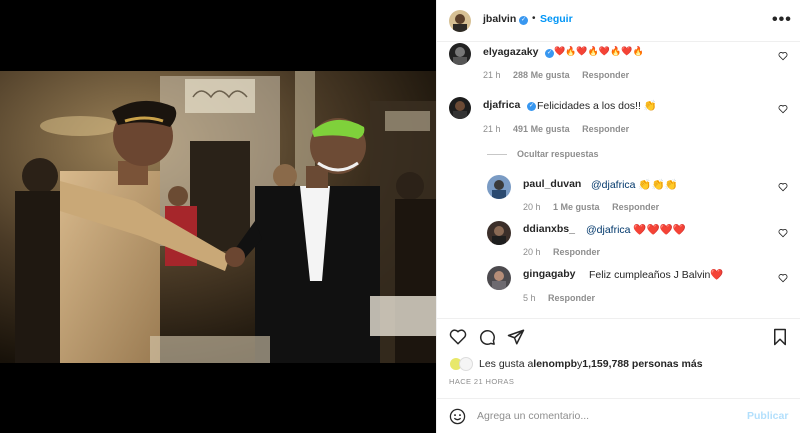 This screenshot has height=433, width=800. What do you see at coordinates (499, 19) in the screenshot?
I see `author-username: jbalvin` at bounding box center [499, 19].